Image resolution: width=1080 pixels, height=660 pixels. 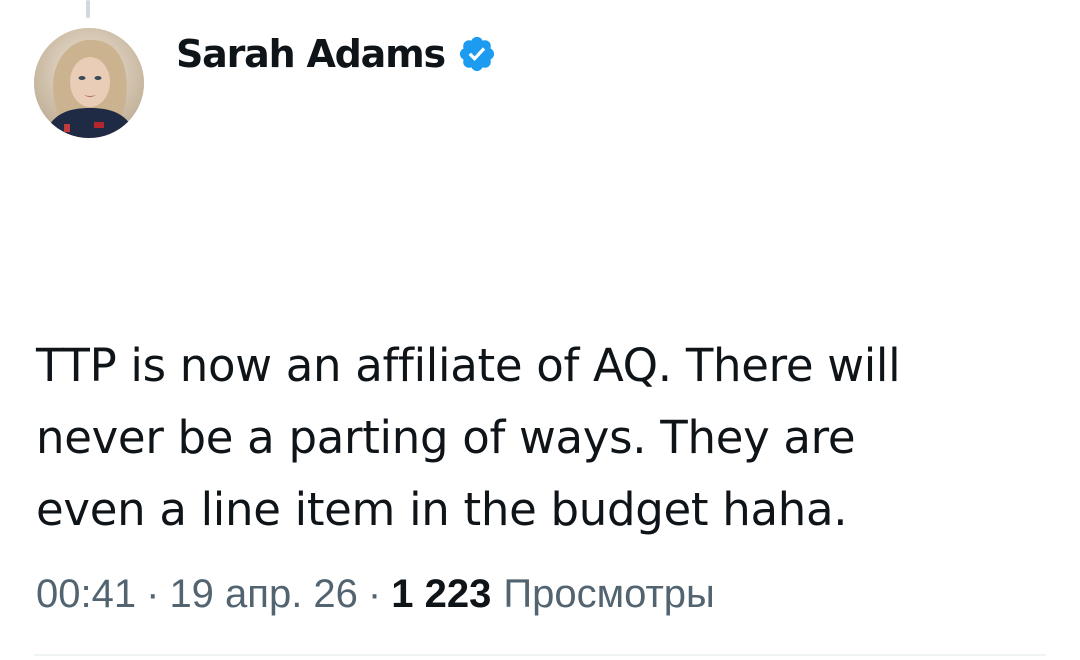 What do you see at coordinates (540, 655) in the screenshot?
I see `divider` at bounding box center [540, 655].